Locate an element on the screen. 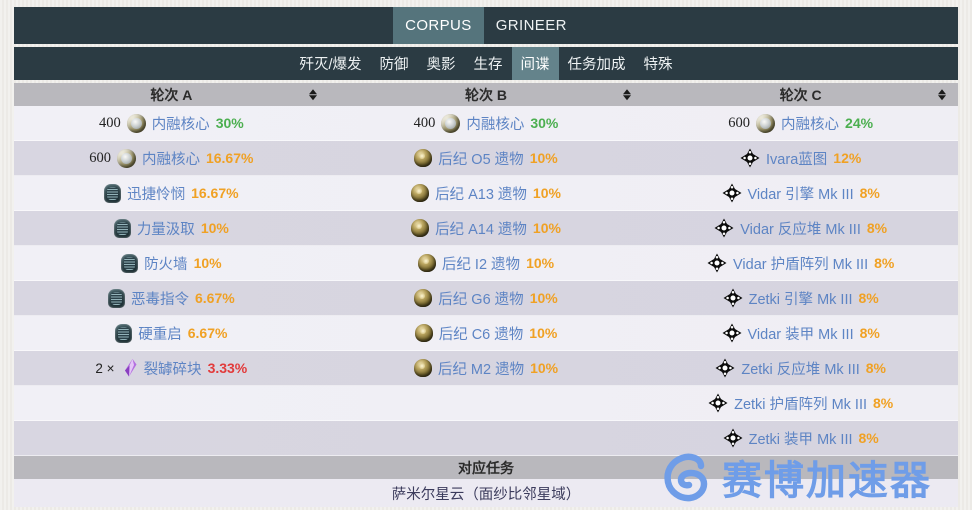 Image resolution: width=972 pixels, height=510 pixels. item-name-label: Zetki 护盾阵列 Mk III is located at coordinates (801, 404).